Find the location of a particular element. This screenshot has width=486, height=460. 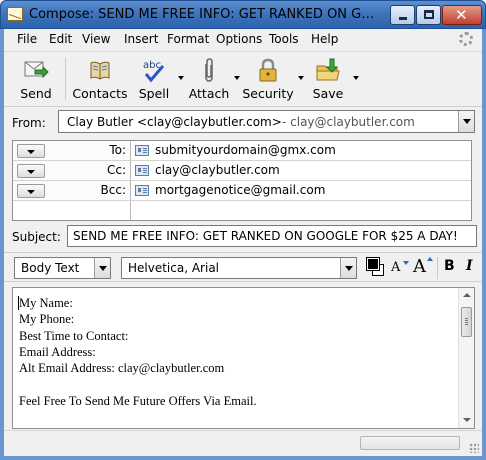

larger-font-button: A is located at coordinates (419, 266).